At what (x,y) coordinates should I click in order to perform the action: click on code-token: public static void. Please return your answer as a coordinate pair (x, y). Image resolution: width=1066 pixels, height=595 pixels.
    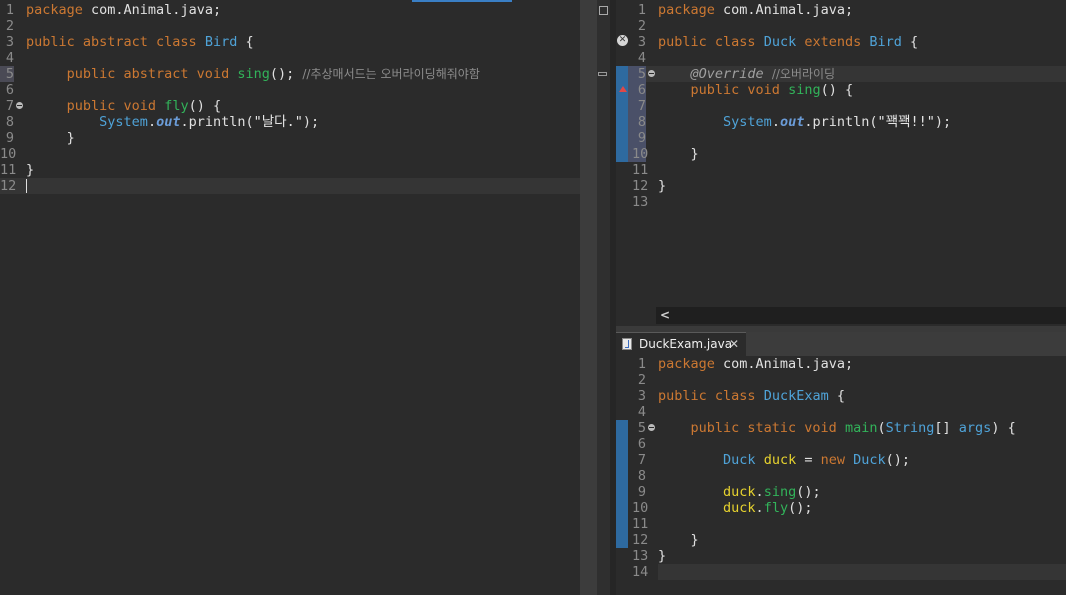
    Looking at the image, I should click on (763, 428).